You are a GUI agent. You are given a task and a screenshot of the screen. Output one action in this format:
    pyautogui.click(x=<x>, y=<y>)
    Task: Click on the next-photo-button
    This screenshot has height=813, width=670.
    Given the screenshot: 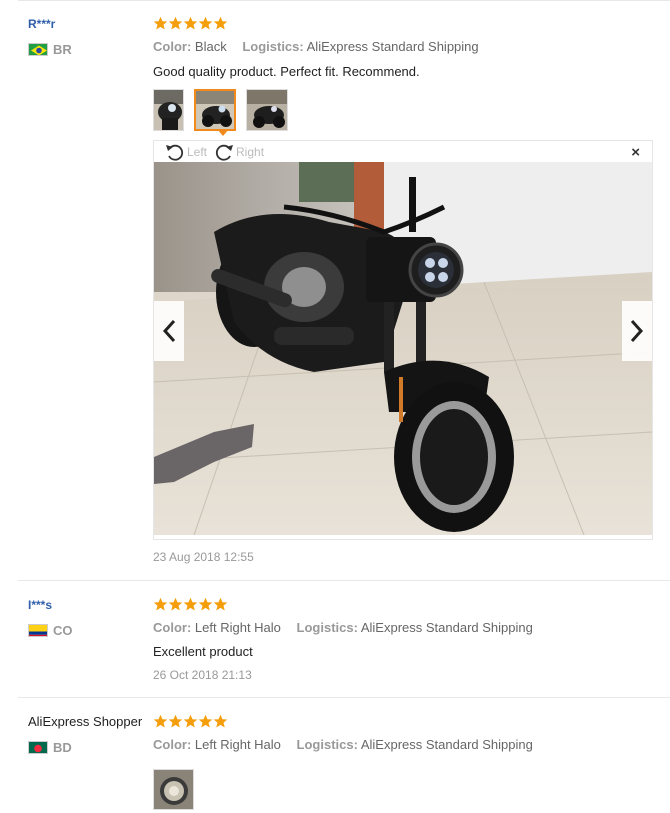 What is the action you would take?
    pyautogui.click(x=637, y=331)
    